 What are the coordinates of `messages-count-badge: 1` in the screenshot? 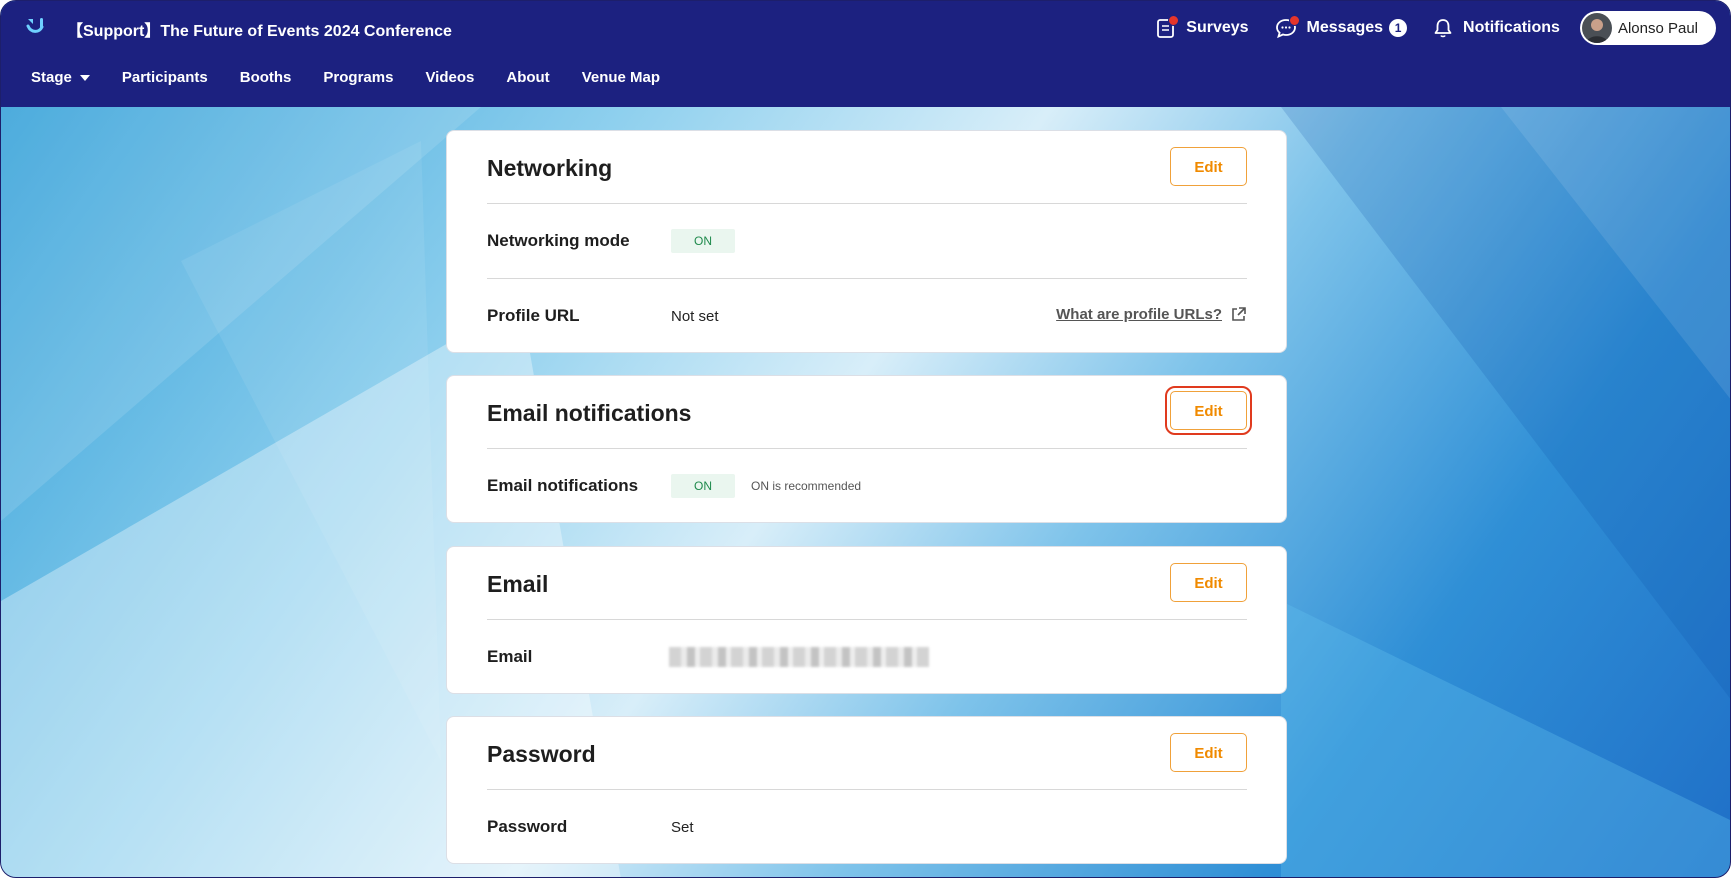 It's located at (1398, 28).